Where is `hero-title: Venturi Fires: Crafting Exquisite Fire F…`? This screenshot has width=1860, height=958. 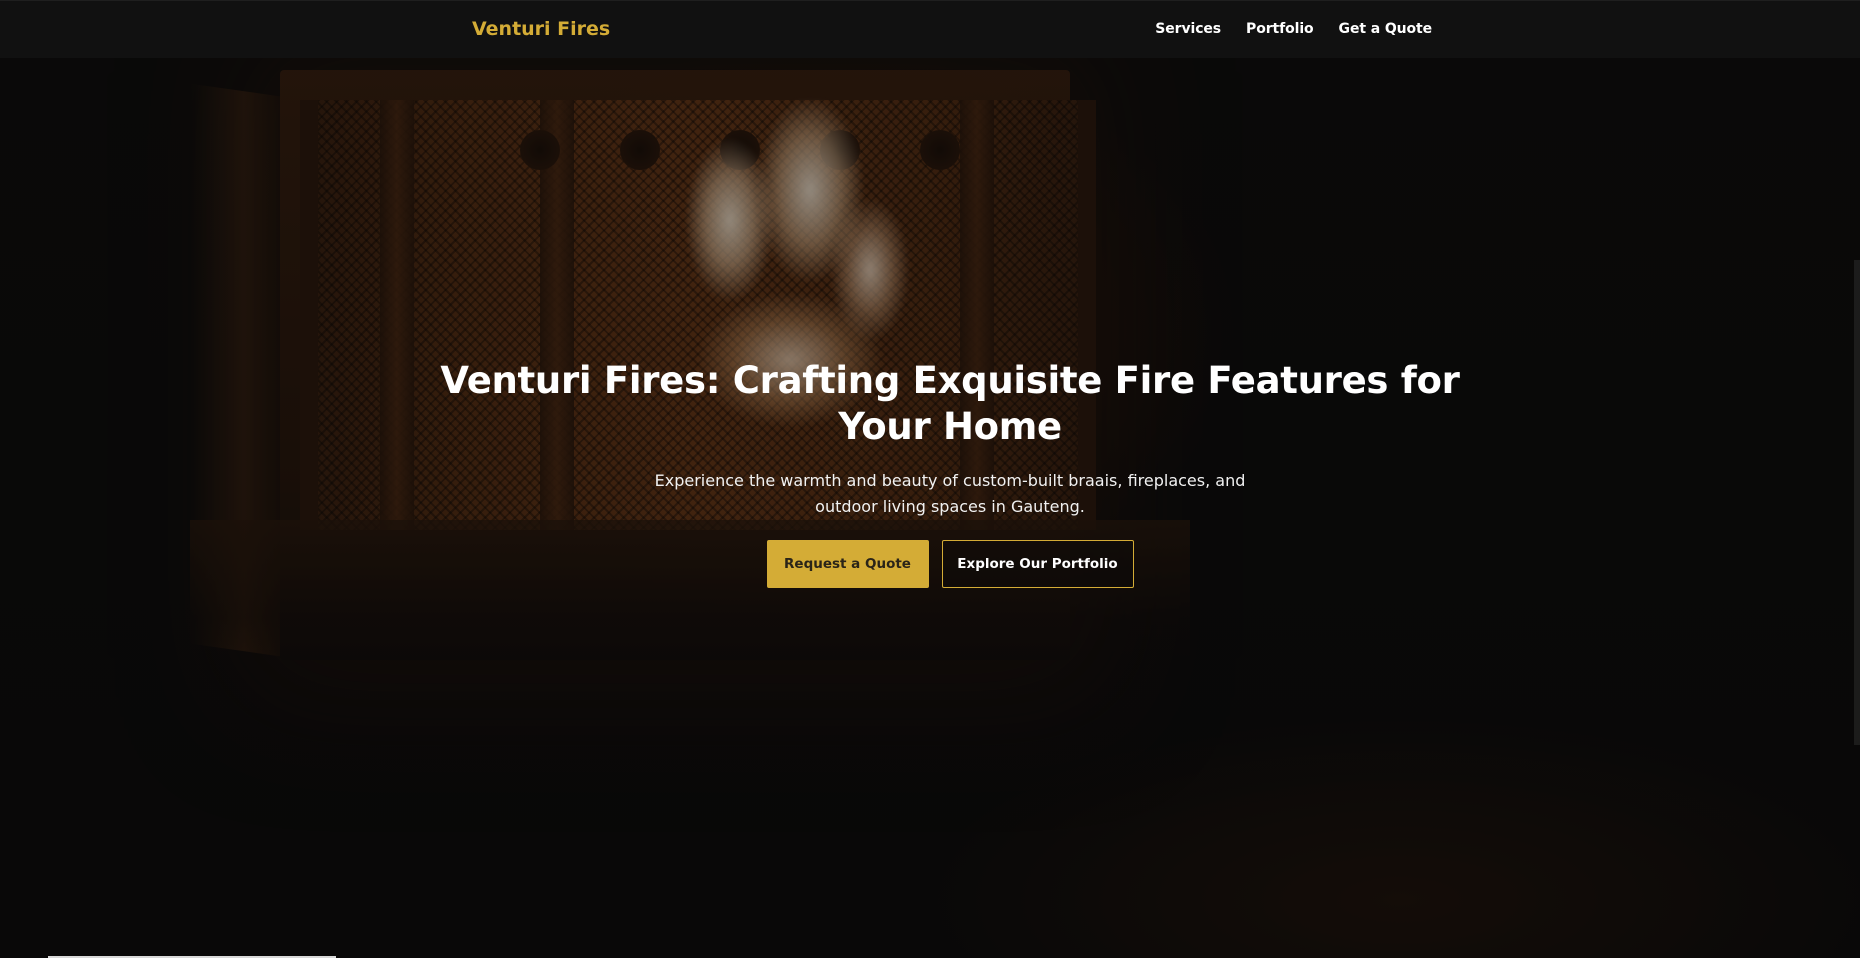 hero-title: Venturi Fires: Crafting Exquisite Fire F… is located at coordinates (950, 403).